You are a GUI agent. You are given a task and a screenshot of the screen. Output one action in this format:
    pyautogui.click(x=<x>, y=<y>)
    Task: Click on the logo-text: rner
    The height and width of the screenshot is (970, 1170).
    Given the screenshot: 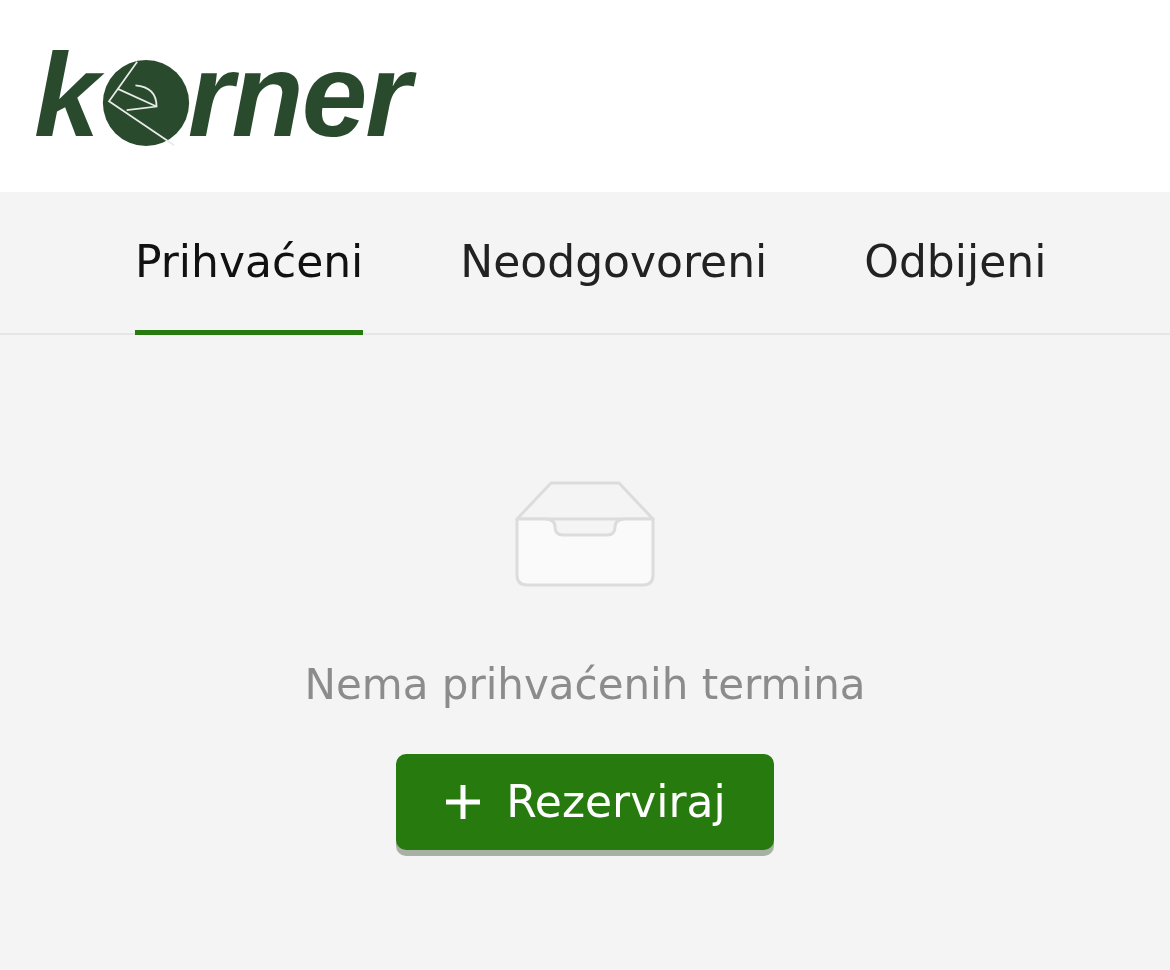 What is the action you would take?
    pyautogui.click(x=301, y=96)
    